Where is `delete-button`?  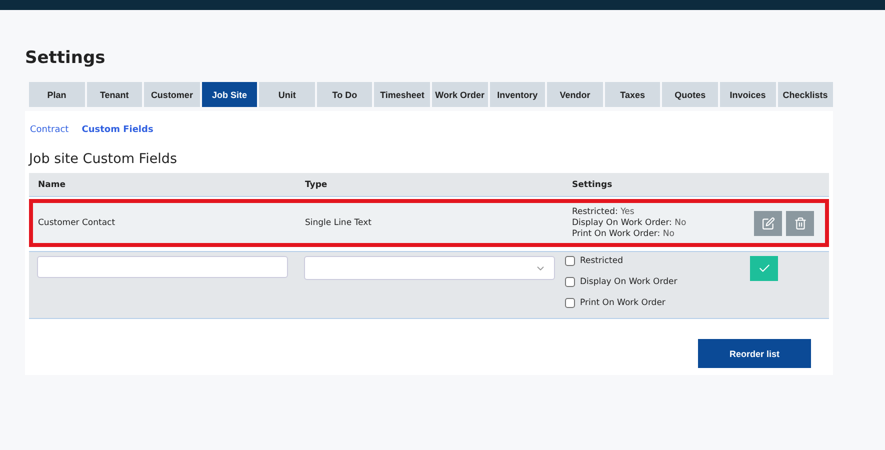 delete-button is located at coordinates (800, 223).